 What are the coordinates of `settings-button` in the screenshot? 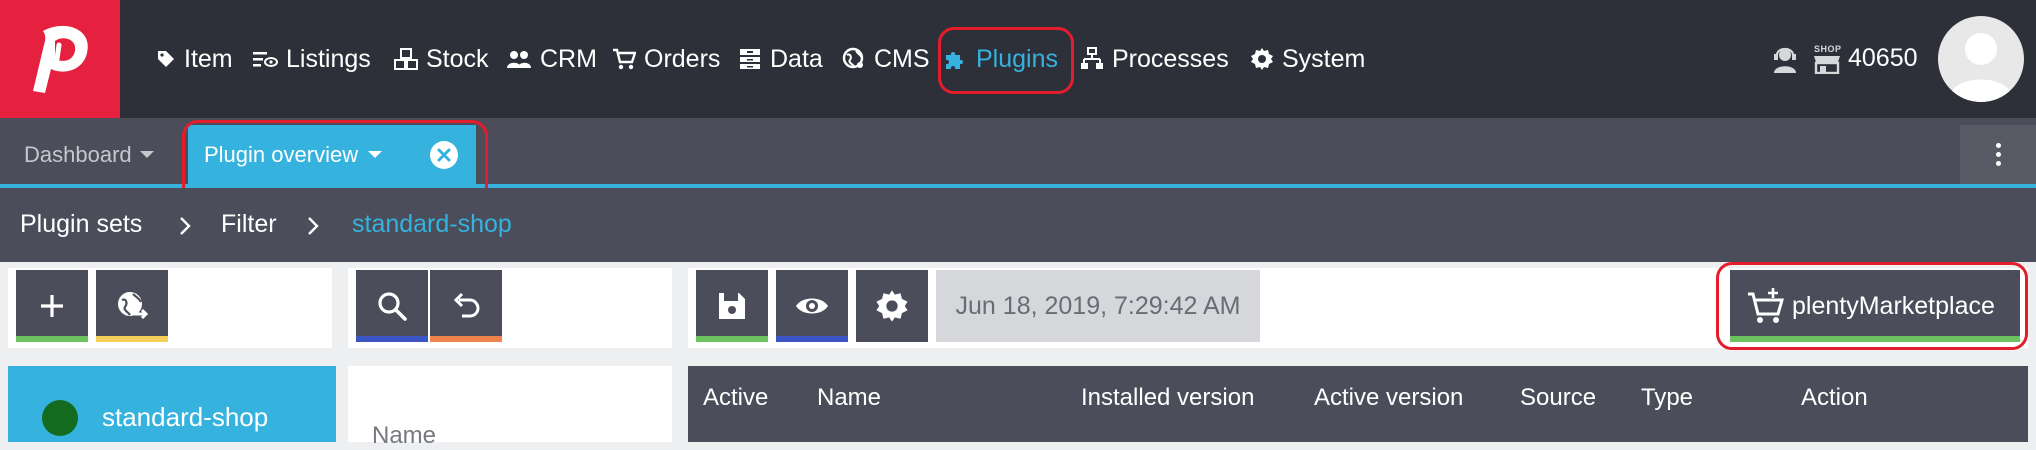 It's located at (892, 306).